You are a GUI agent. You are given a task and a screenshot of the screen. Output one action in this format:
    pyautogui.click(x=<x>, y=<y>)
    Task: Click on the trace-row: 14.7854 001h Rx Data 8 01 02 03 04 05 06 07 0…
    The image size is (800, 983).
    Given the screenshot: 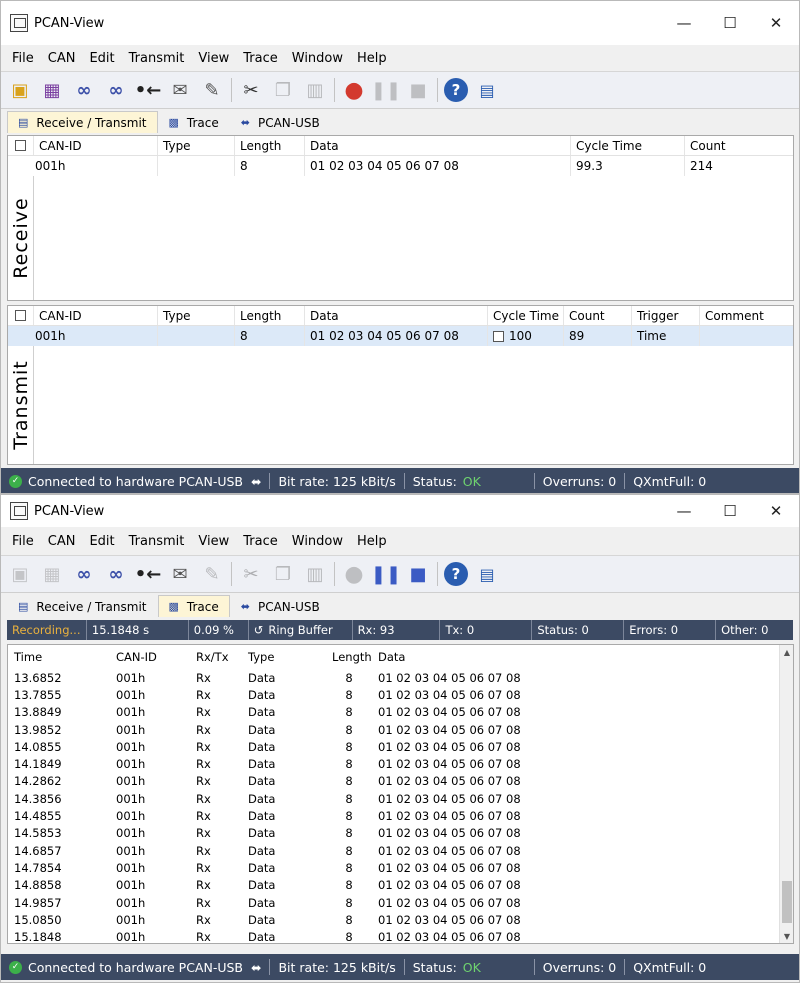 What is the action you would take?
    pyautogui.click(x=400, y=867)
    